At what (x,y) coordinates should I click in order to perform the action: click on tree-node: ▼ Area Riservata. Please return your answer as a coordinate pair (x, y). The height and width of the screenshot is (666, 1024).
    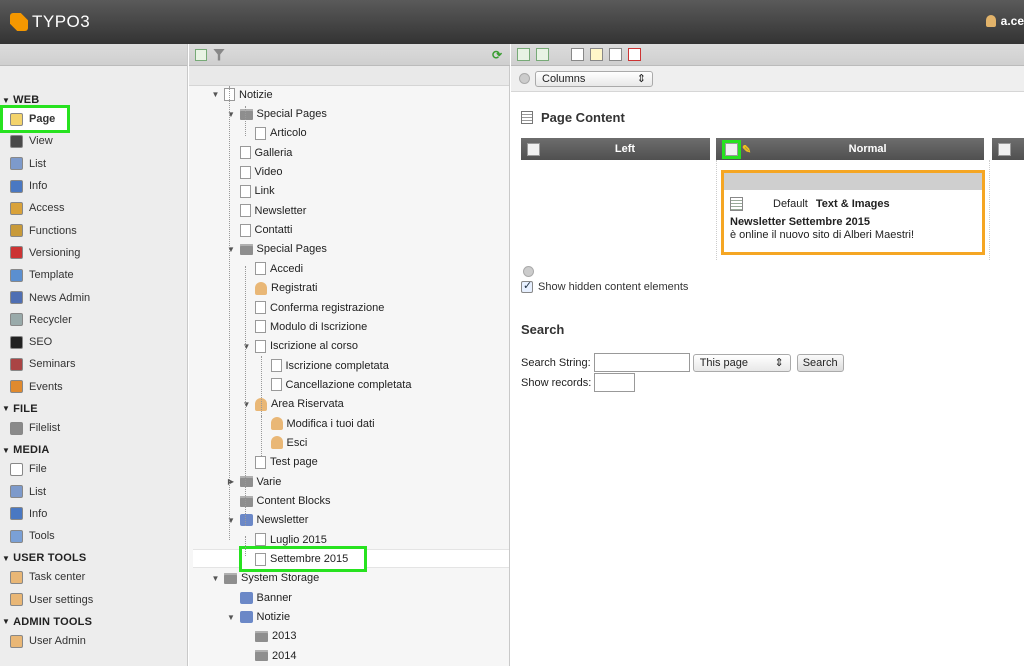
    Looking at the image, I should click on (293, 404).